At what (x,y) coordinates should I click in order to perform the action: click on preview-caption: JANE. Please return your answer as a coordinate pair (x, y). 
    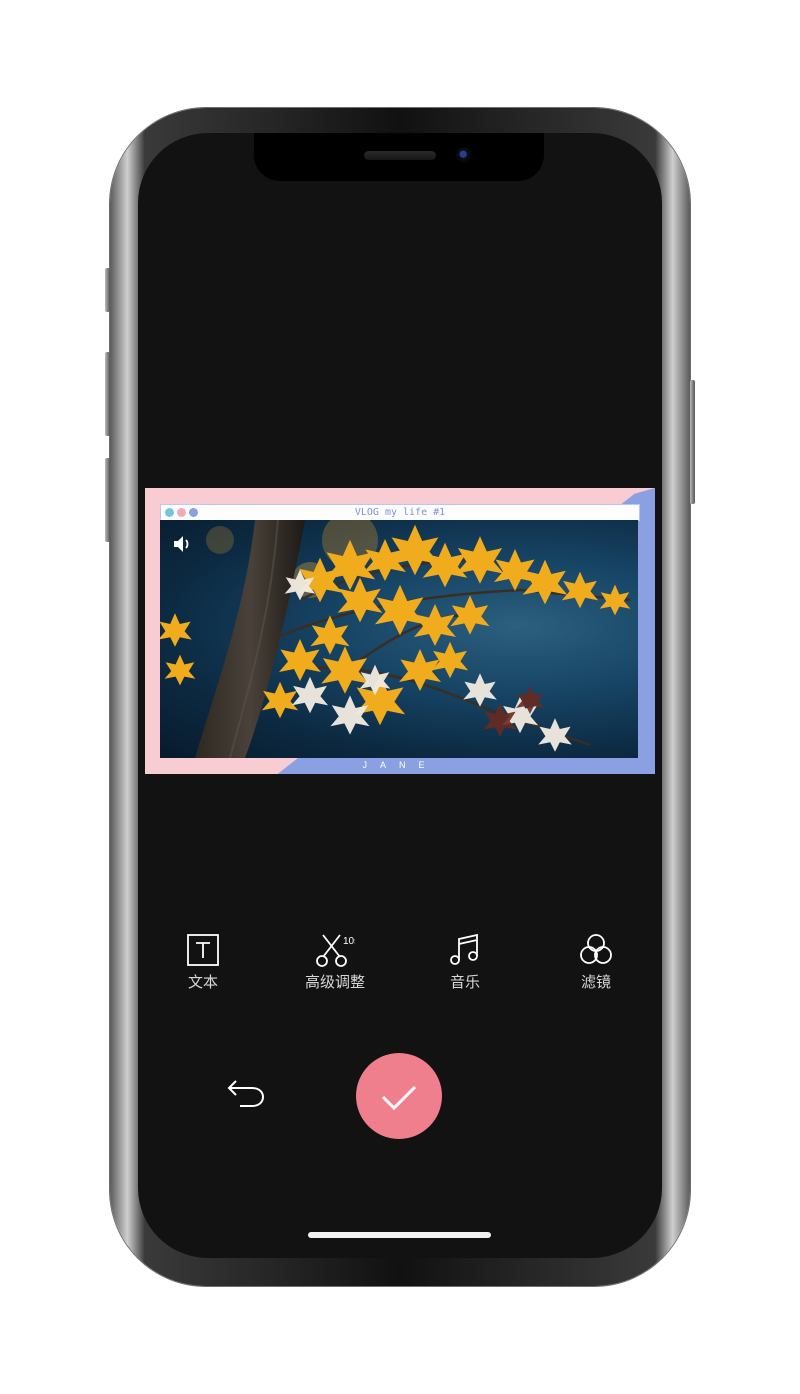
    Looking at the image, I should click on (400, 765).